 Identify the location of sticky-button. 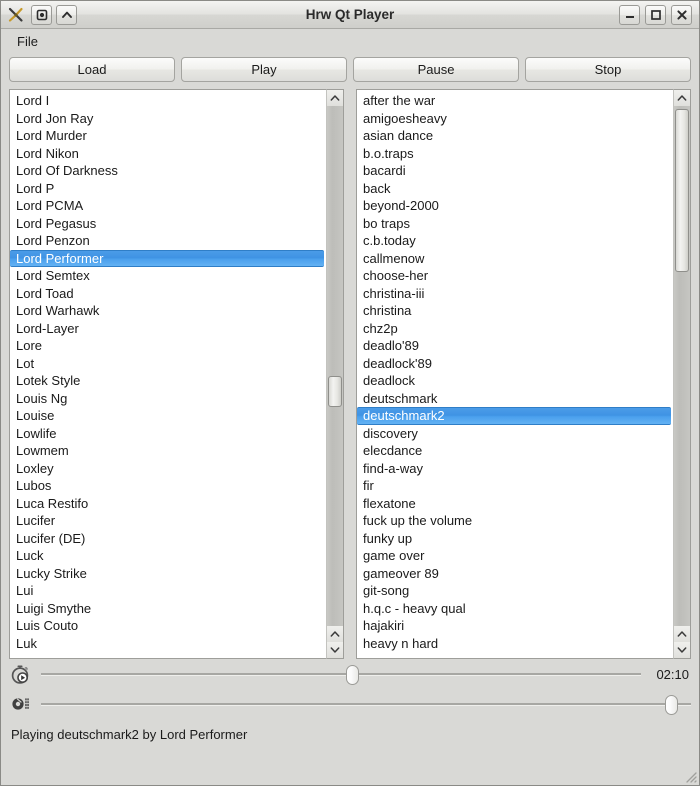
(41, 14).